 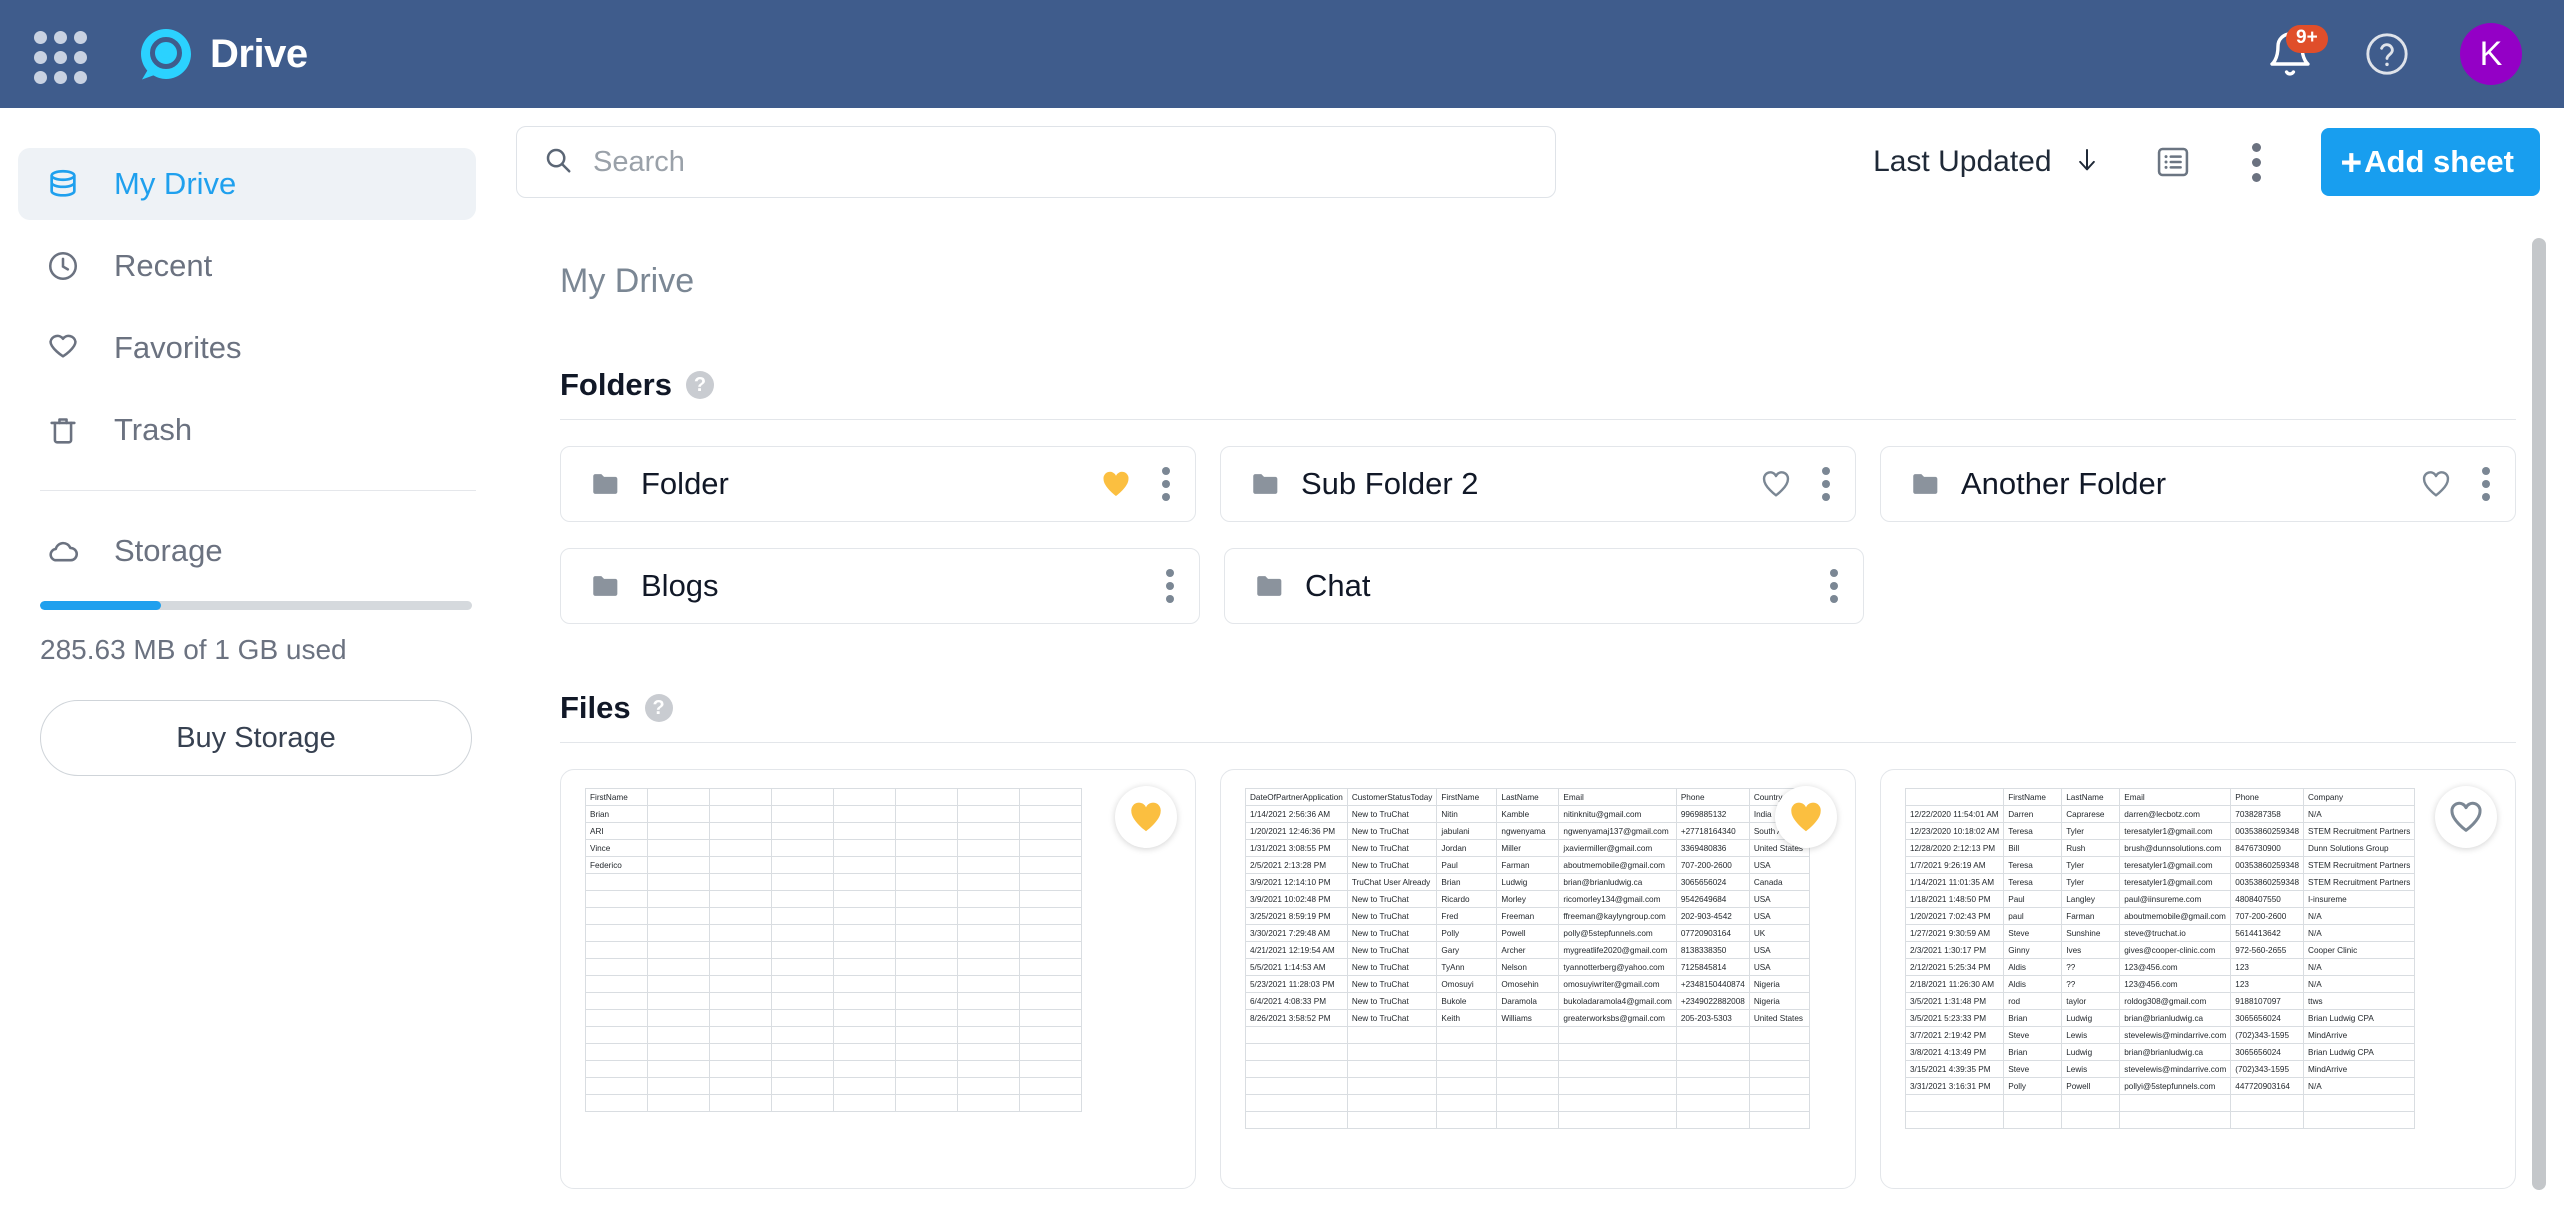 What do you see at coordinates (2267, 1069) in the screenshot?
I see `sheet-cell: (702)343-1595` at bounding box center [2267, 1069].